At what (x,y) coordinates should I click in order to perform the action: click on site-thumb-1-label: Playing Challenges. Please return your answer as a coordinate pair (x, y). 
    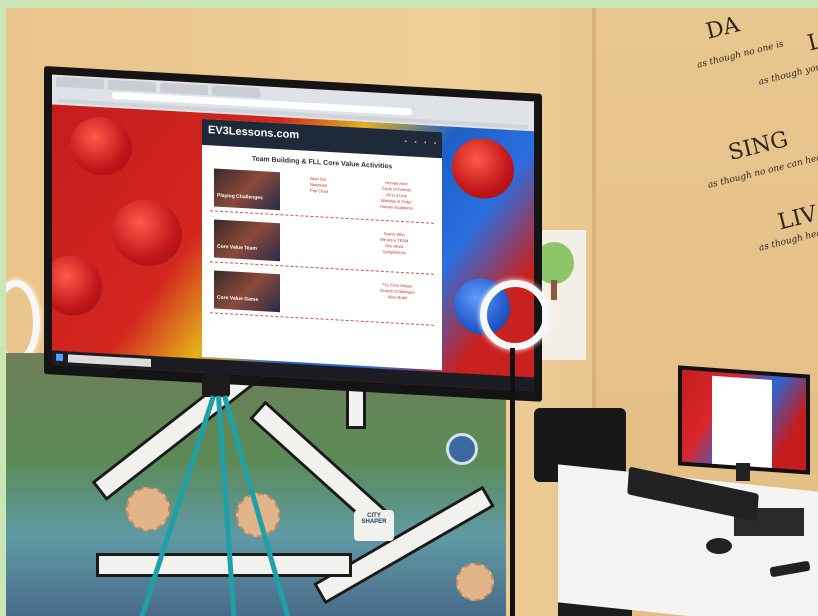
    Looking at the image, I should click on (240, 197).